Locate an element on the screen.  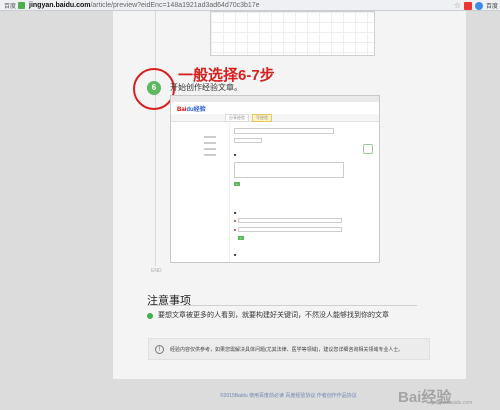
screenshot-logo: Baidu经验 is located at coordinates (191, 109).